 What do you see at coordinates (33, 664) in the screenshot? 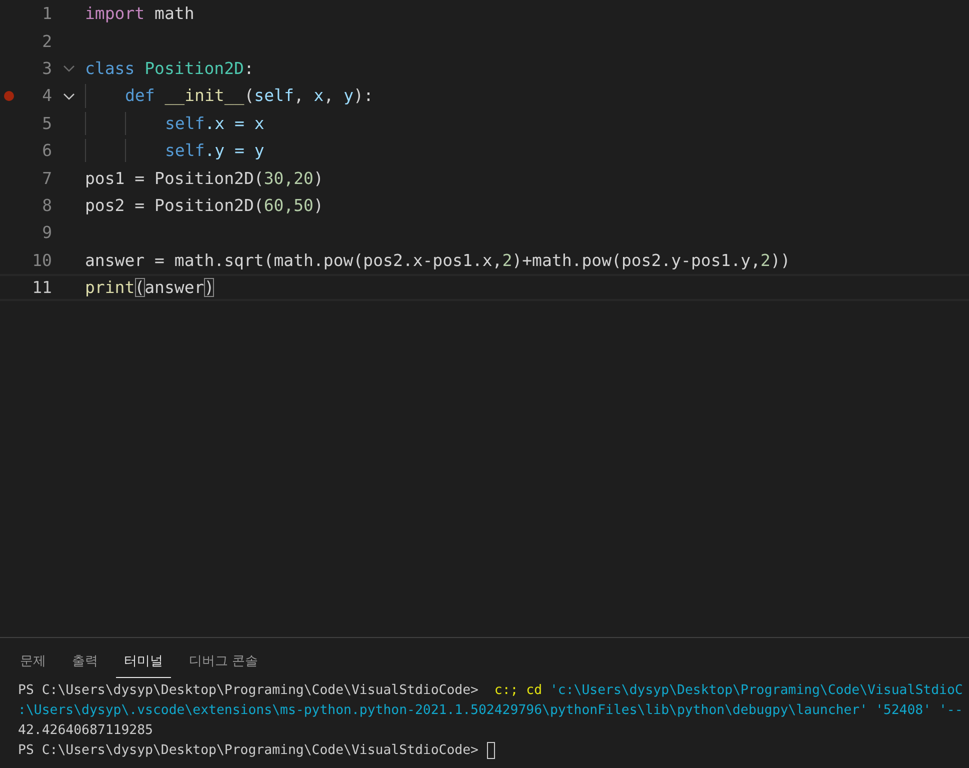
I see `panel-tab: 문제` at bounding box center [33, 664].